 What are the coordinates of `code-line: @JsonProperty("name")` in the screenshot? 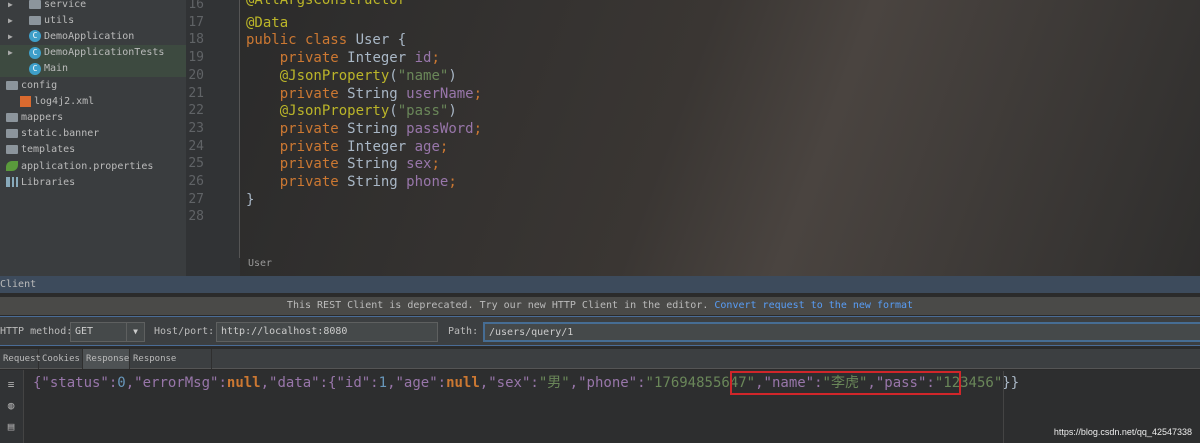 It's located at (351, 76).